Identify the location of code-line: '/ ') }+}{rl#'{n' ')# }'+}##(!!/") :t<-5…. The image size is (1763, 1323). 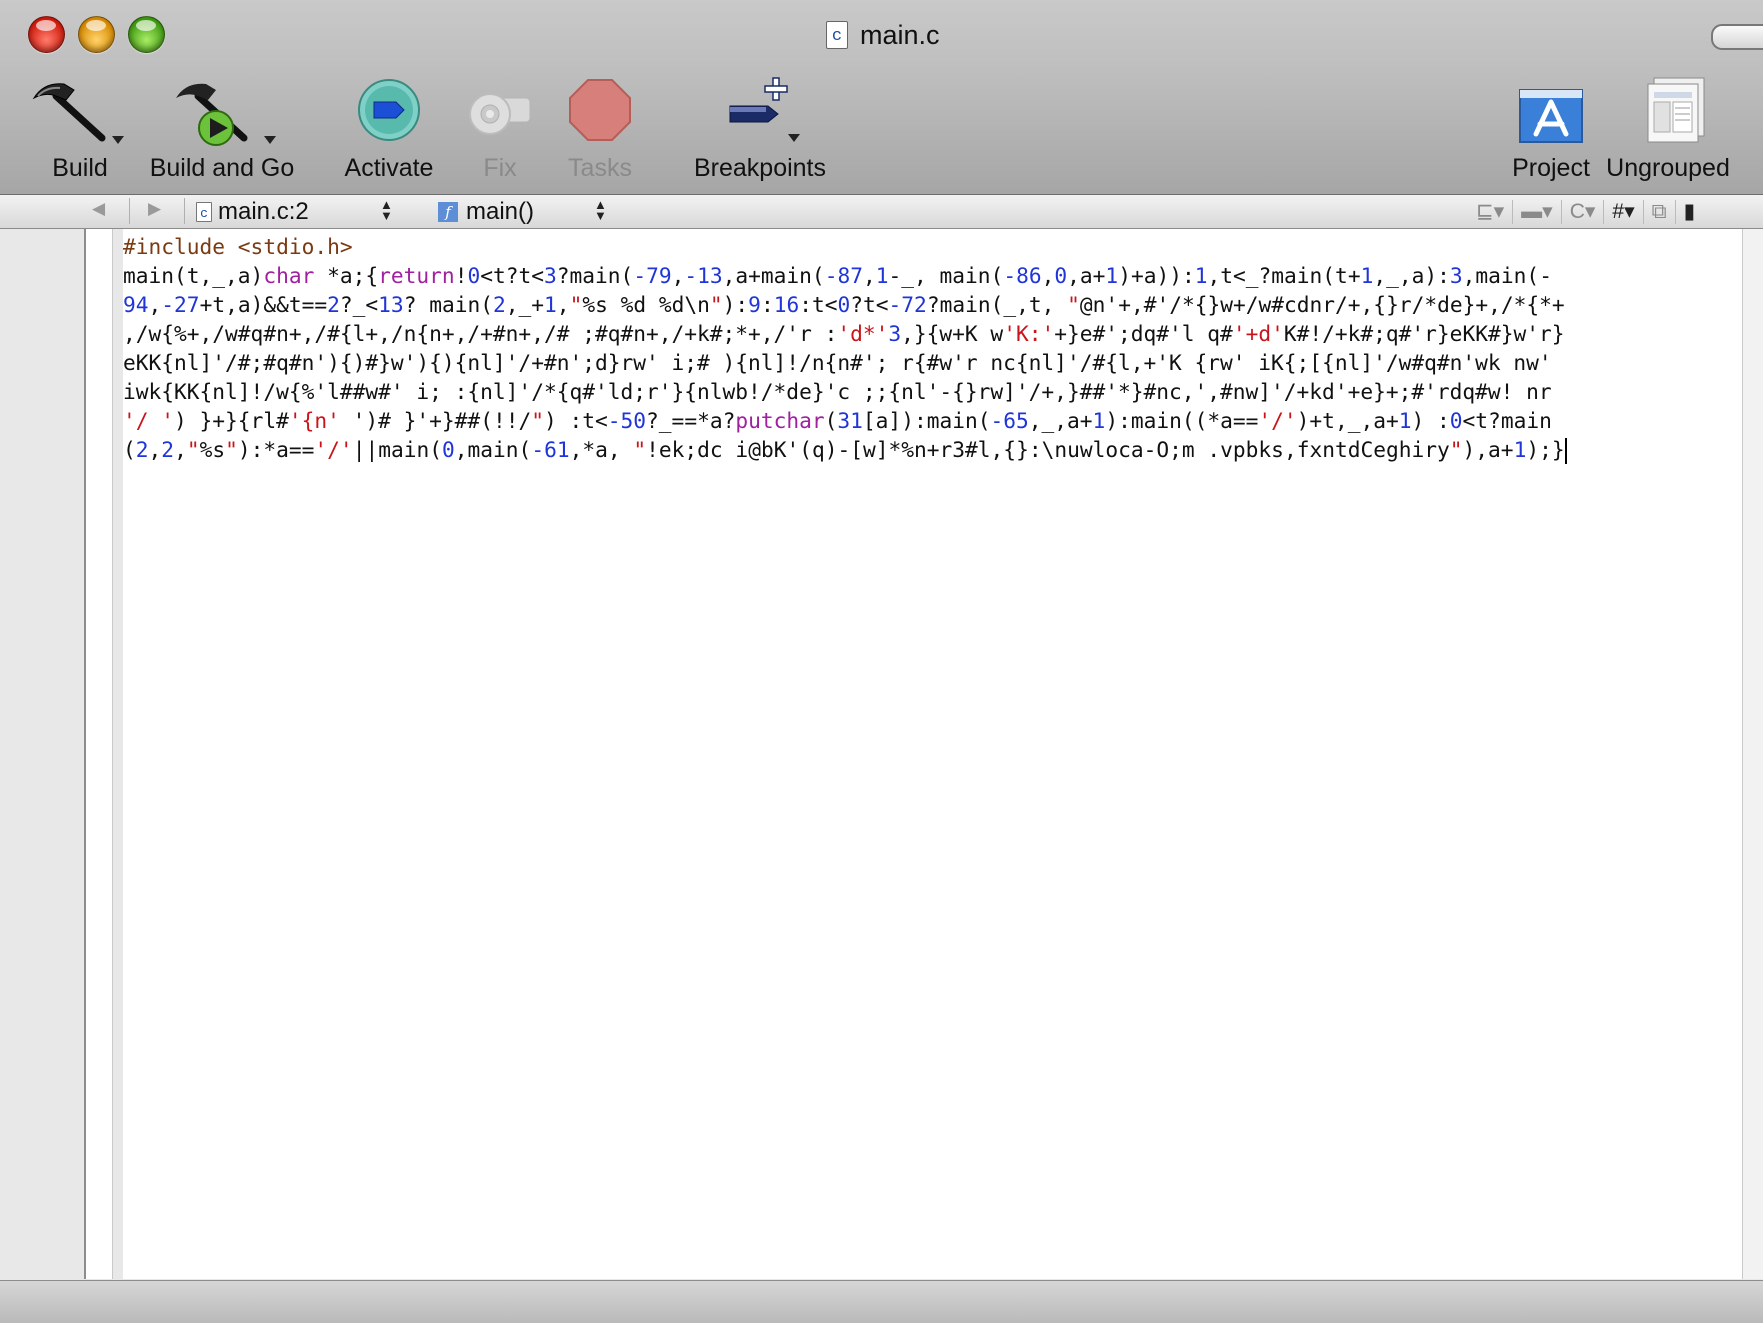
(933, 420).